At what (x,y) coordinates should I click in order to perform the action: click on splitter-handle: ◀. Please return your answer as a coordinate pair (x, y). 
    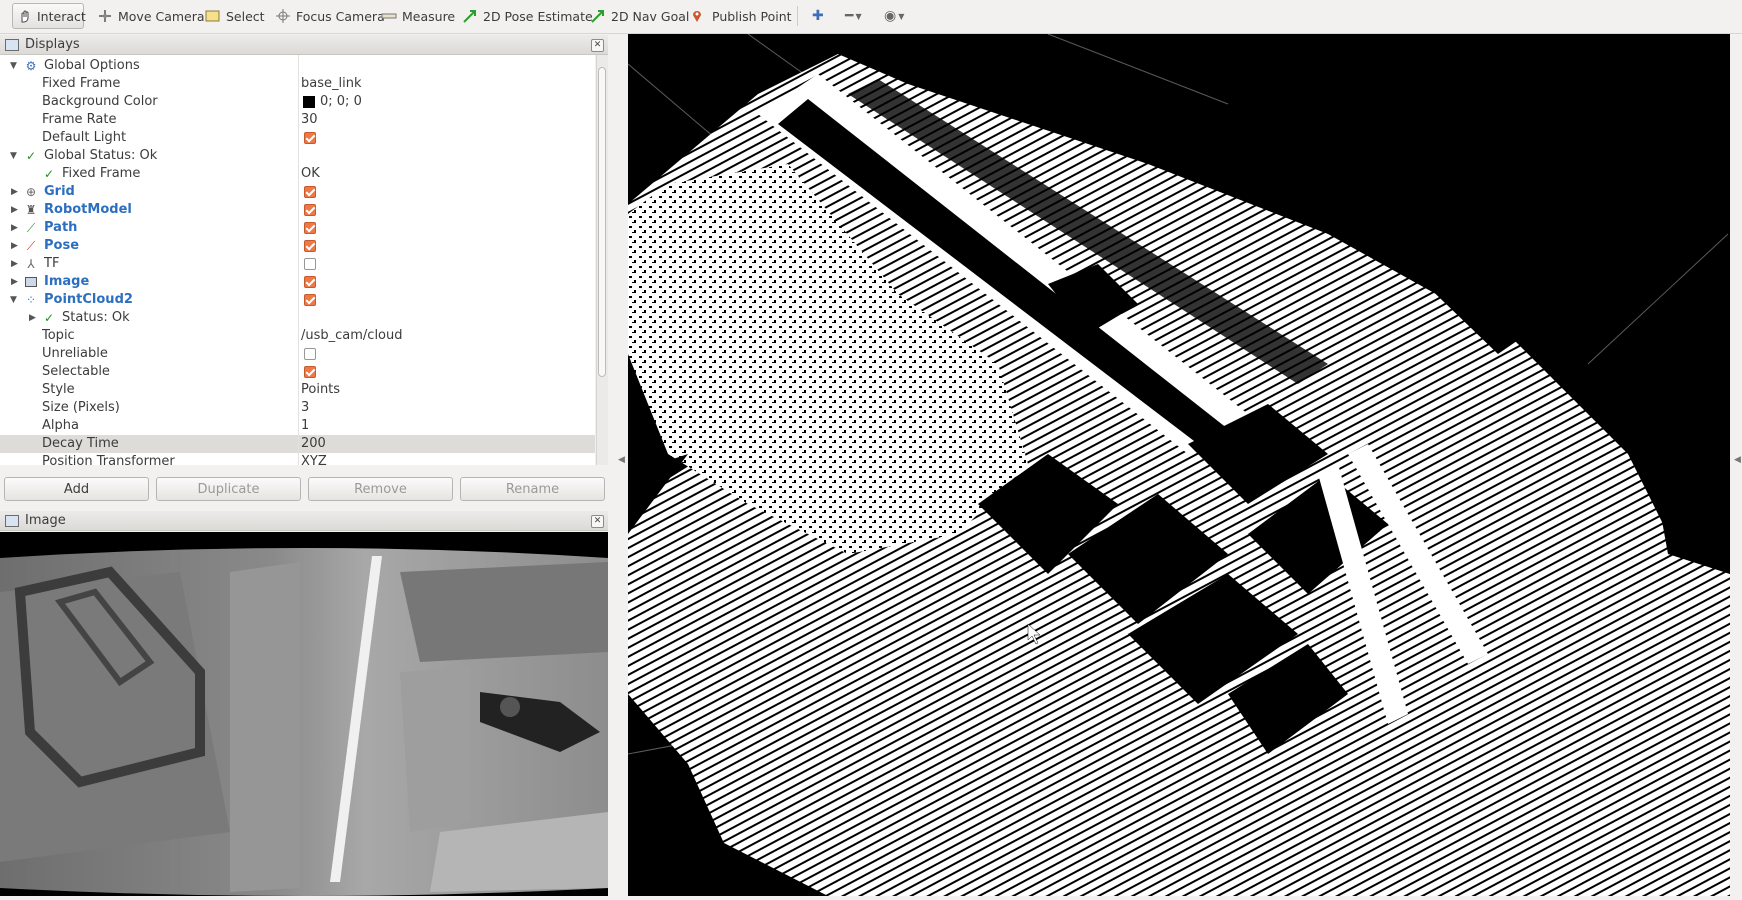
    Looking at the image, I should click on (621, 463).